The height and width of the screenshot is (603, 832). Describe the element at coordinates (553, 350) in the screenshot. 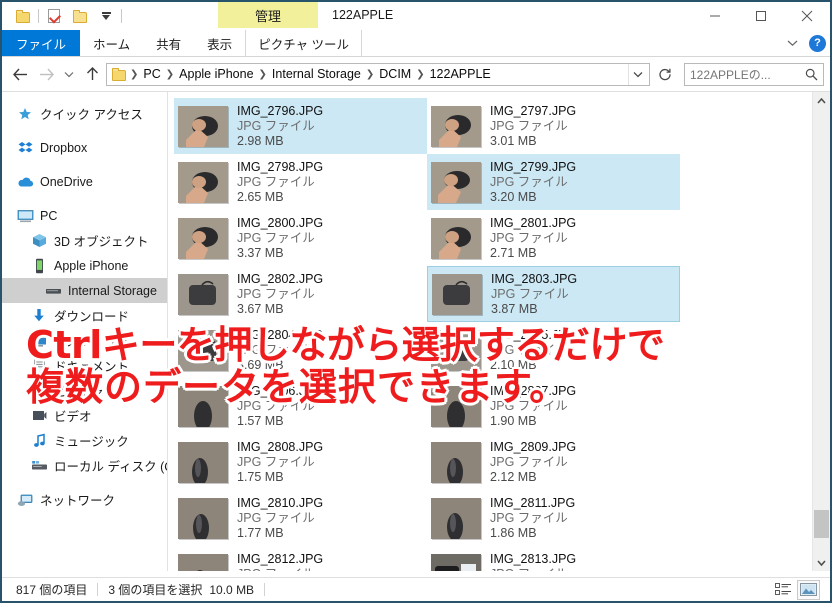

I see `file-item: IMG_2805.JPG JPG ファイル 2.10 MB` at that location.